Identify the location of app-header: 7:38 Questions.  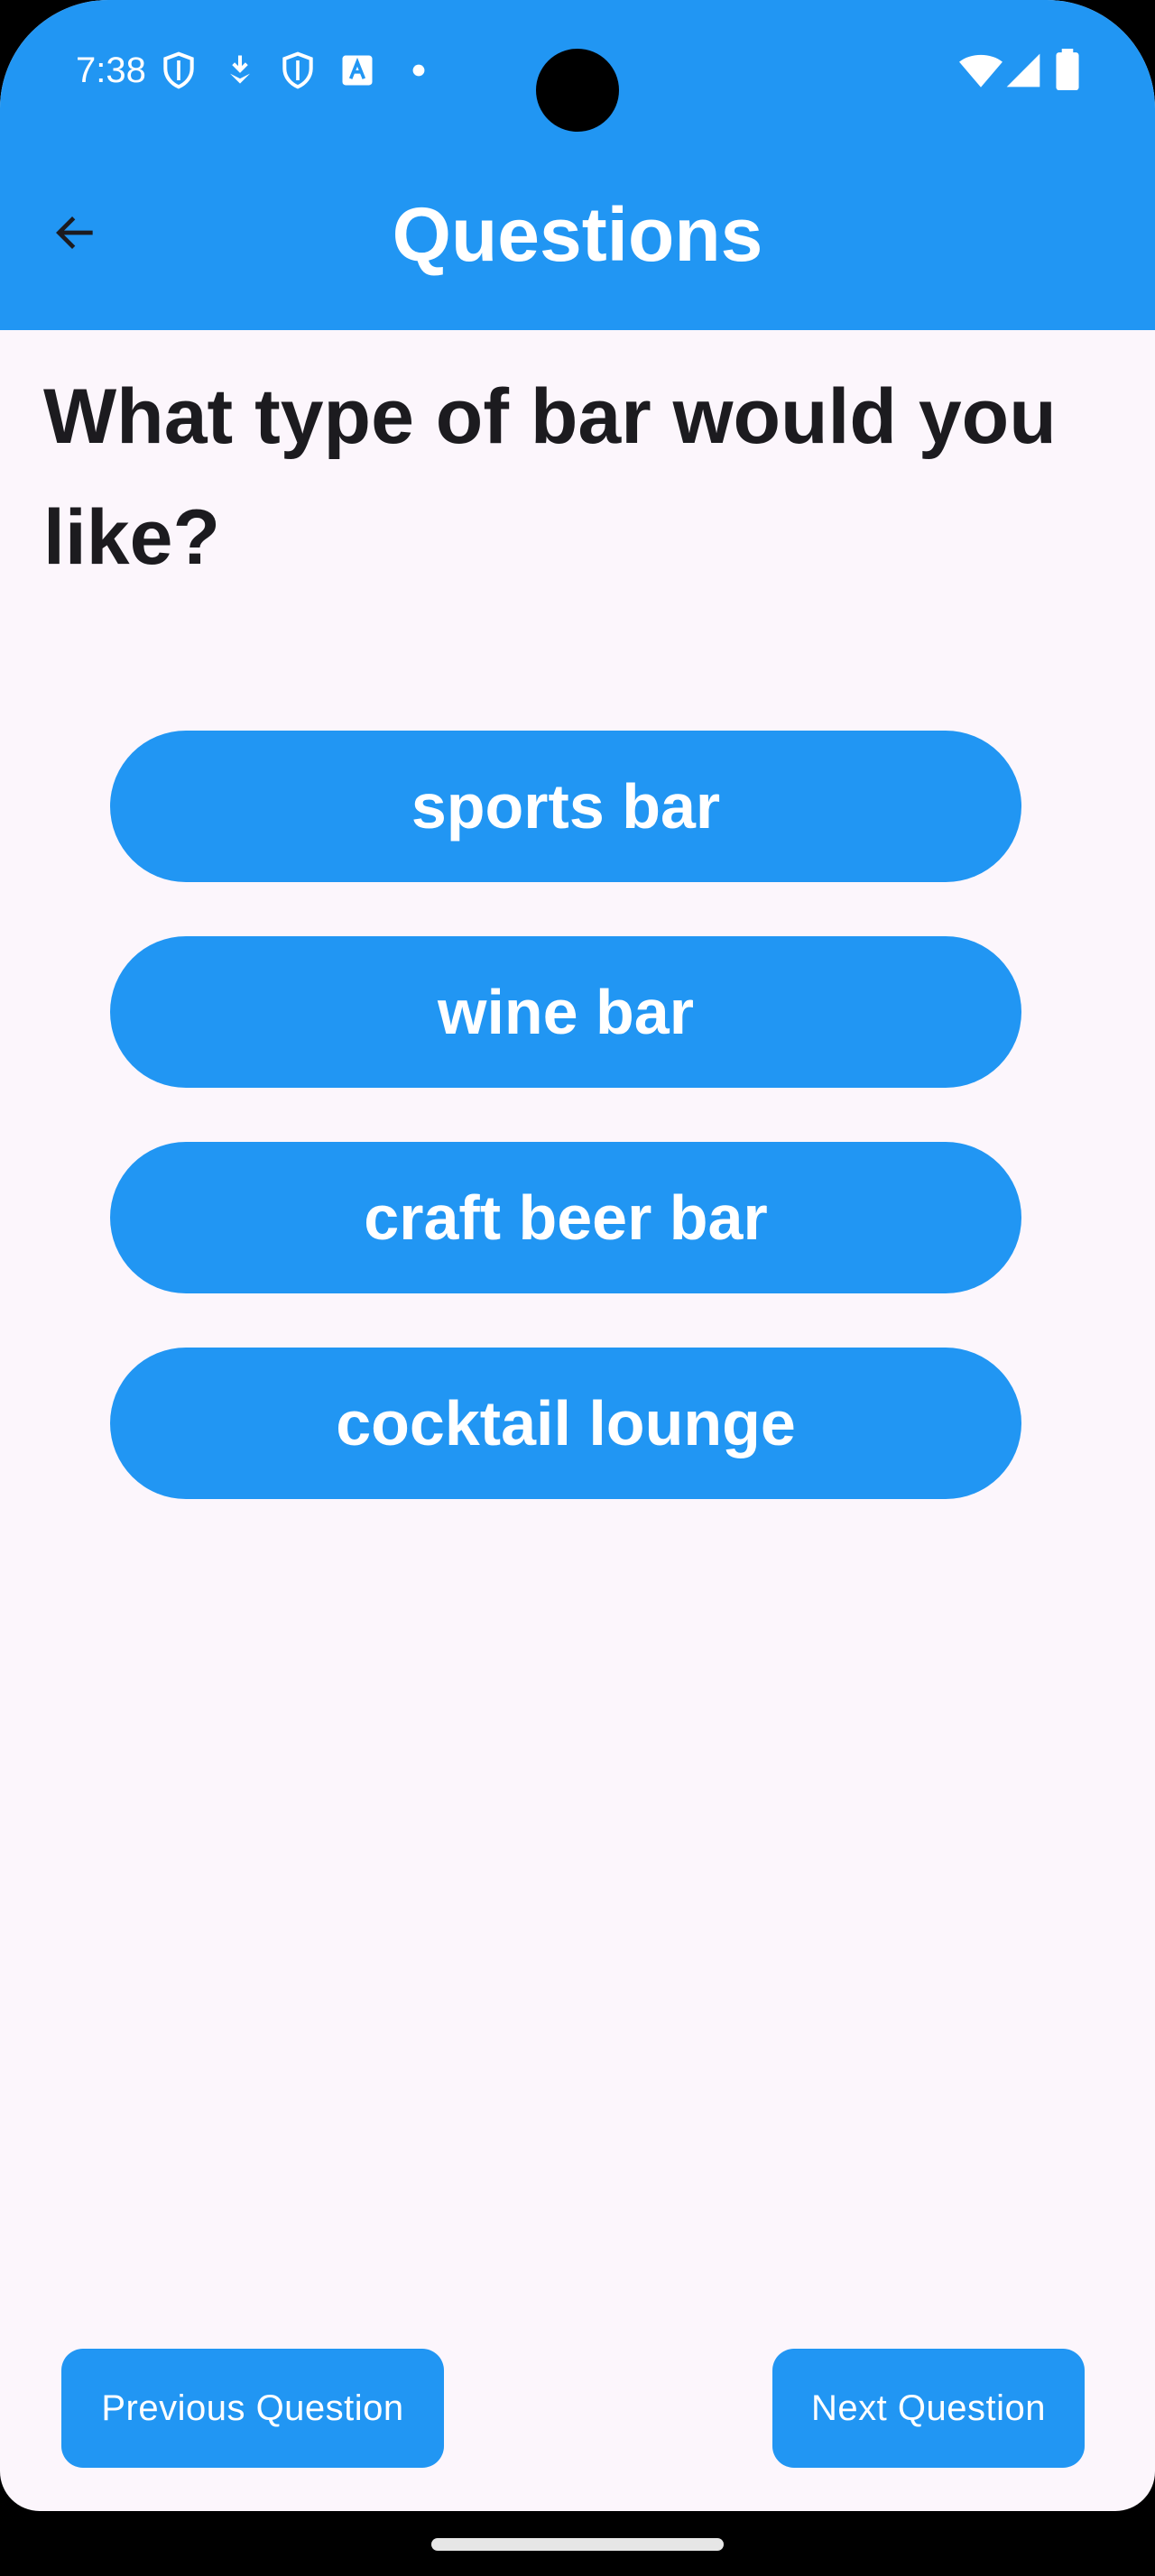
(577, 165).